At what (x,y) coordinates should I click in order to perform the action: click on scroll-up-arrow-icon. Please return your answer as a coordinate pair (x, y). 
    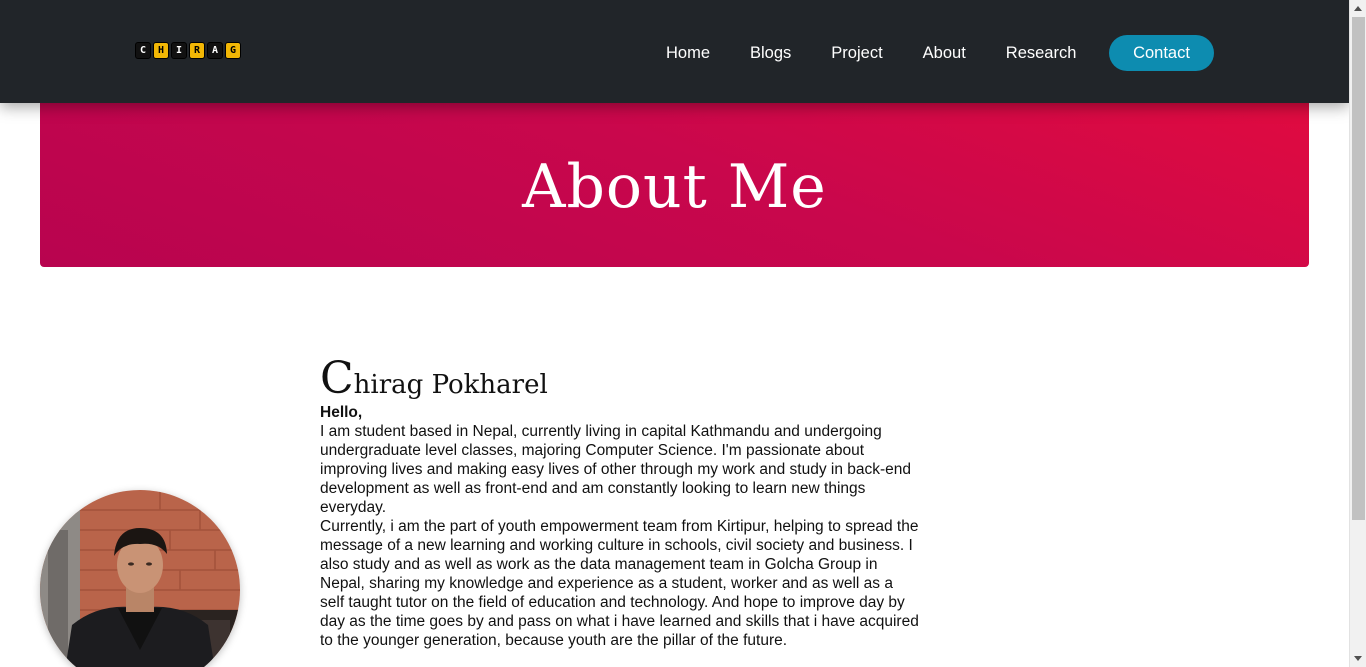
    Looking at the image, I should click on (1358, 8).